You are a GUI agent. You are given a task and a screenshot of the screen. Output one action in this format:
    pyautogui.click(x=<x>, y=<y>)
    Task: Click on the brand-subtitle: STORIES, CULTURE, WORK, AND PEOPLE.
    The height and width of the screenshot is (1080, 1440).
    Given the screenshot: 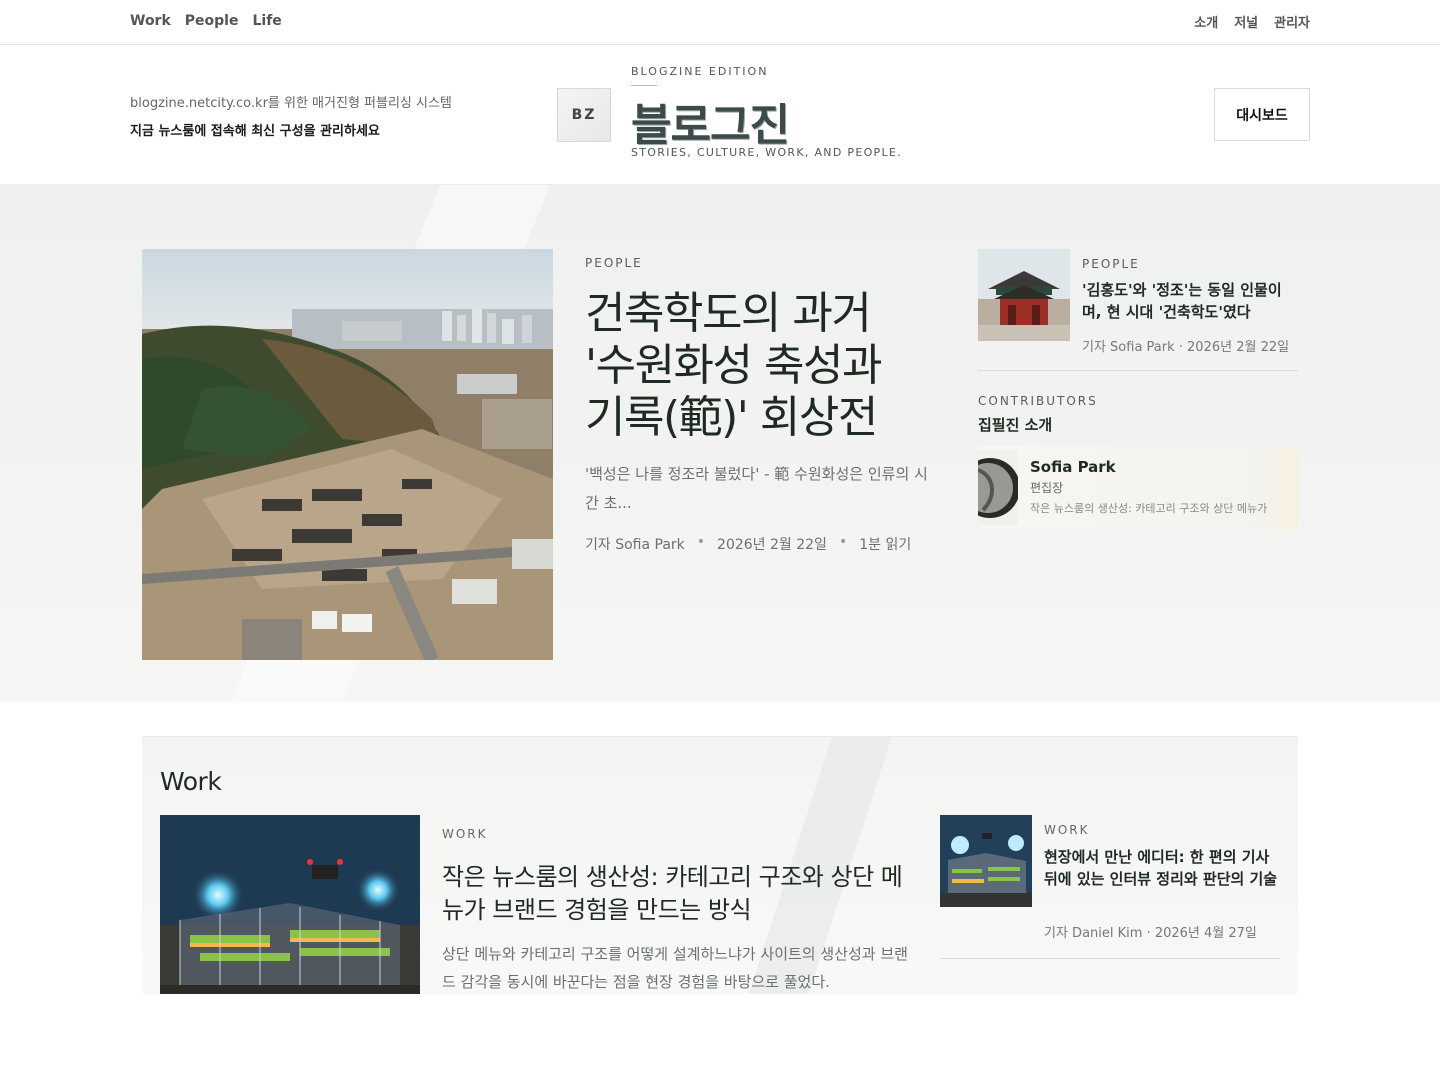 What is the action you would take?
    pyautogui.click(x=766, y=152)
    